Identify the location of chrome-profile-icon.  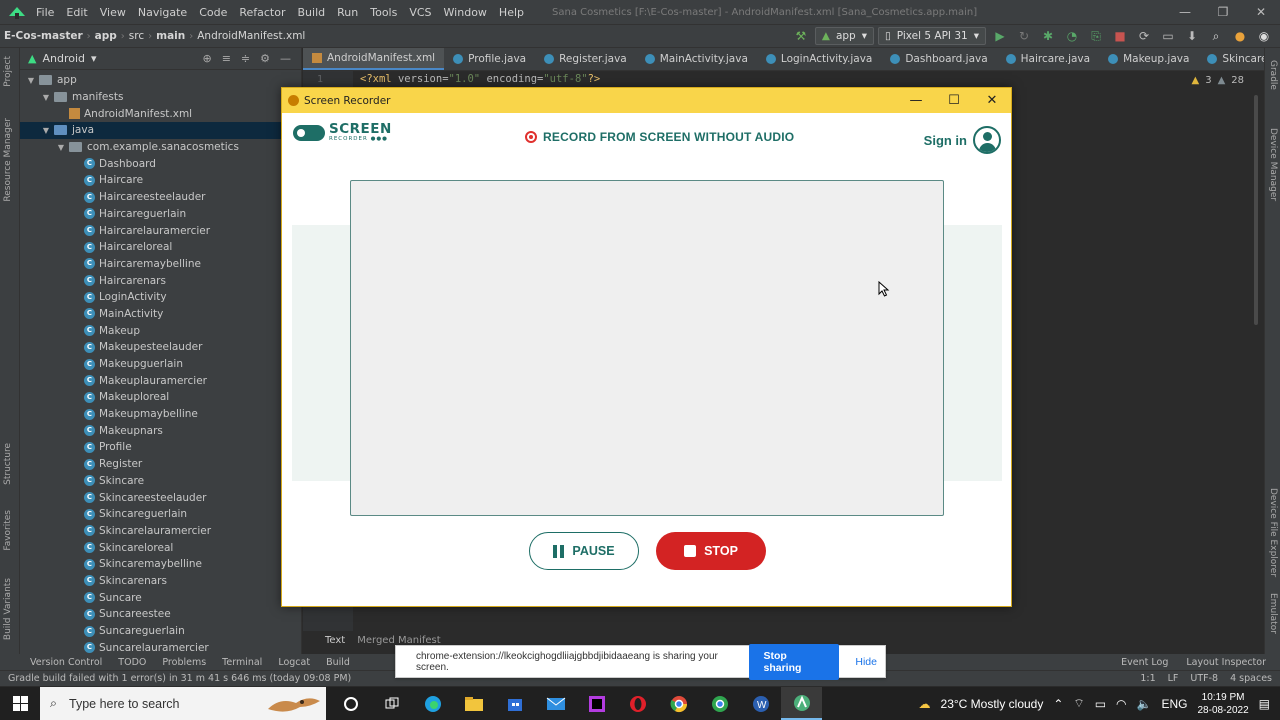
(719, 703).